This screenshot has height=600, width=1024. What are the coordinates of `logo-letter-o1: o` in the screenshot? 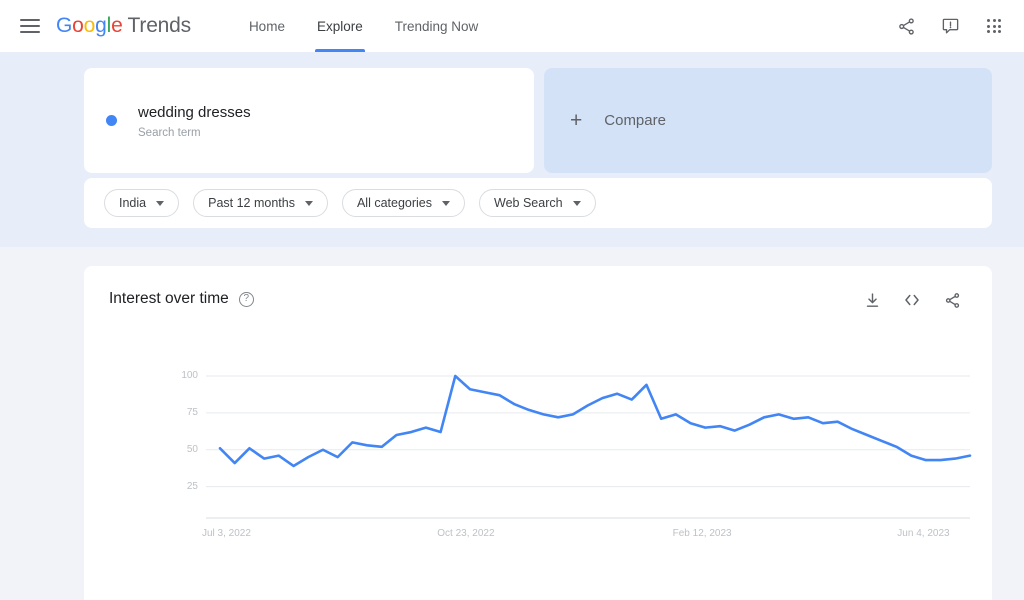 It's located at (78, 25).